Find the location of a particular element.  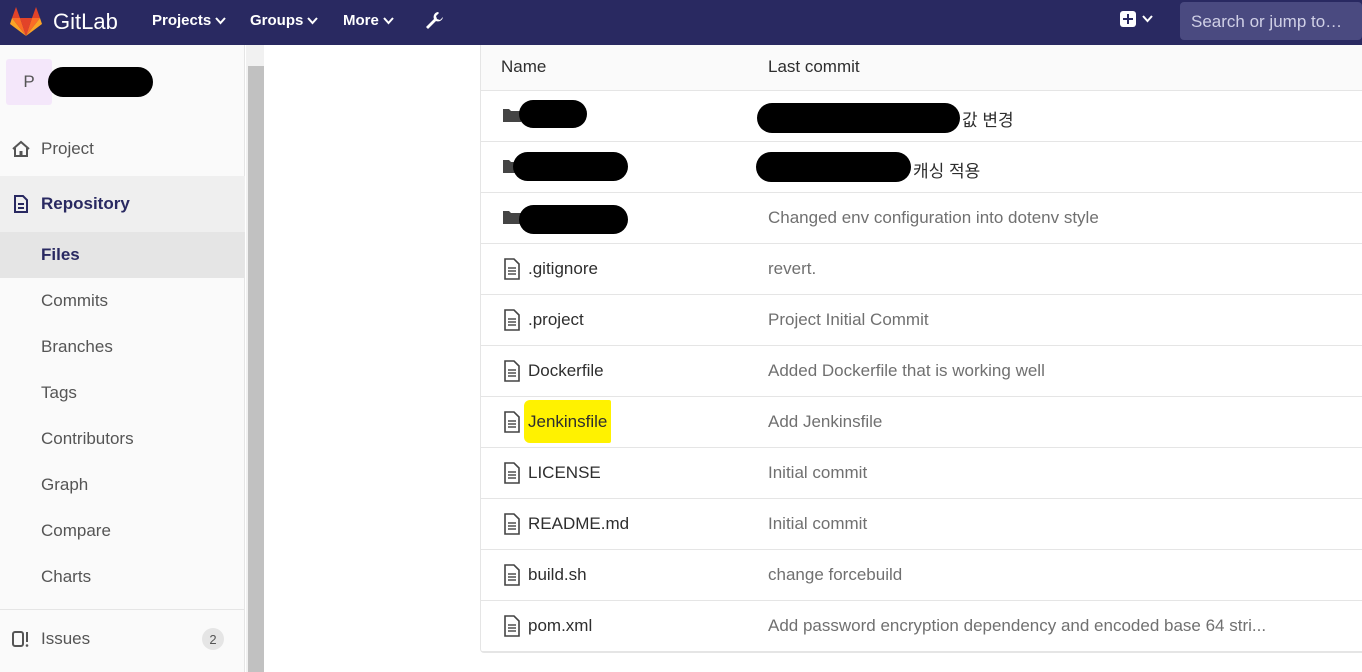

table-row: LICENSE Initial commit is located at coordinates (921, 473).